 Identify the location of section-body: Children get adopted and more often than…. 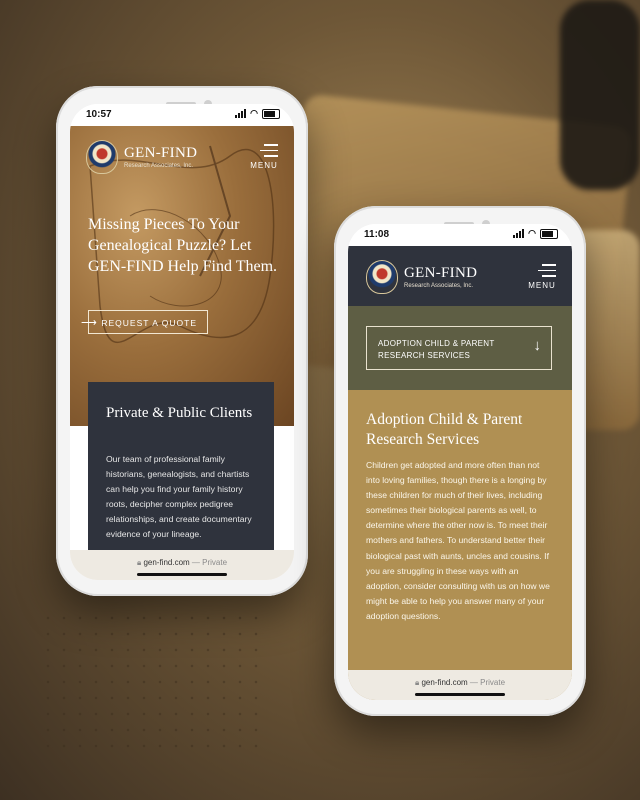
(458, 540).